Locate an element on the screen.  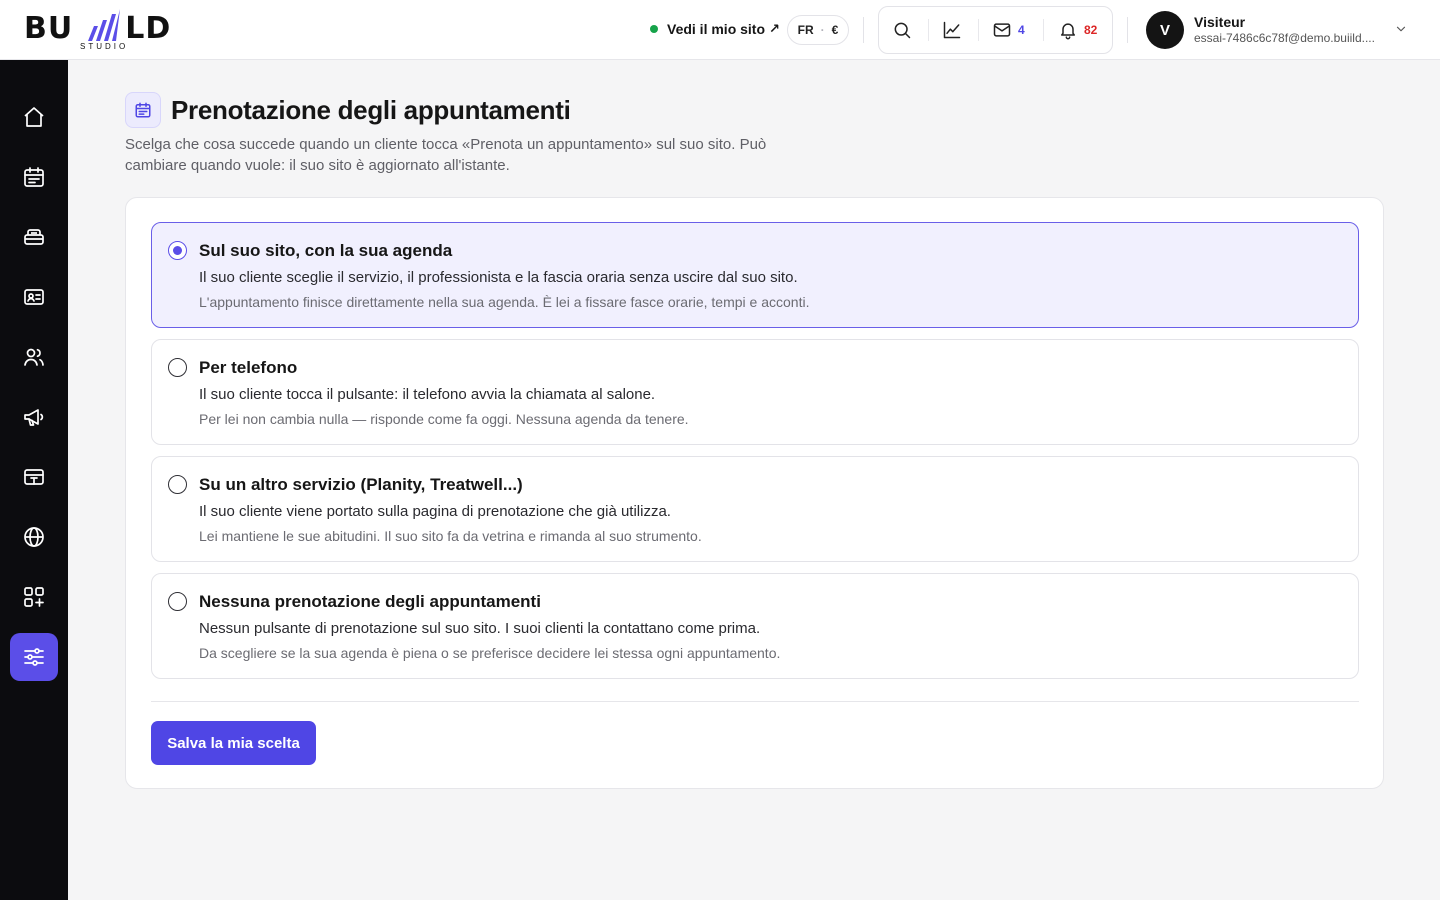
home-icon is located at coordinates (34, 117).